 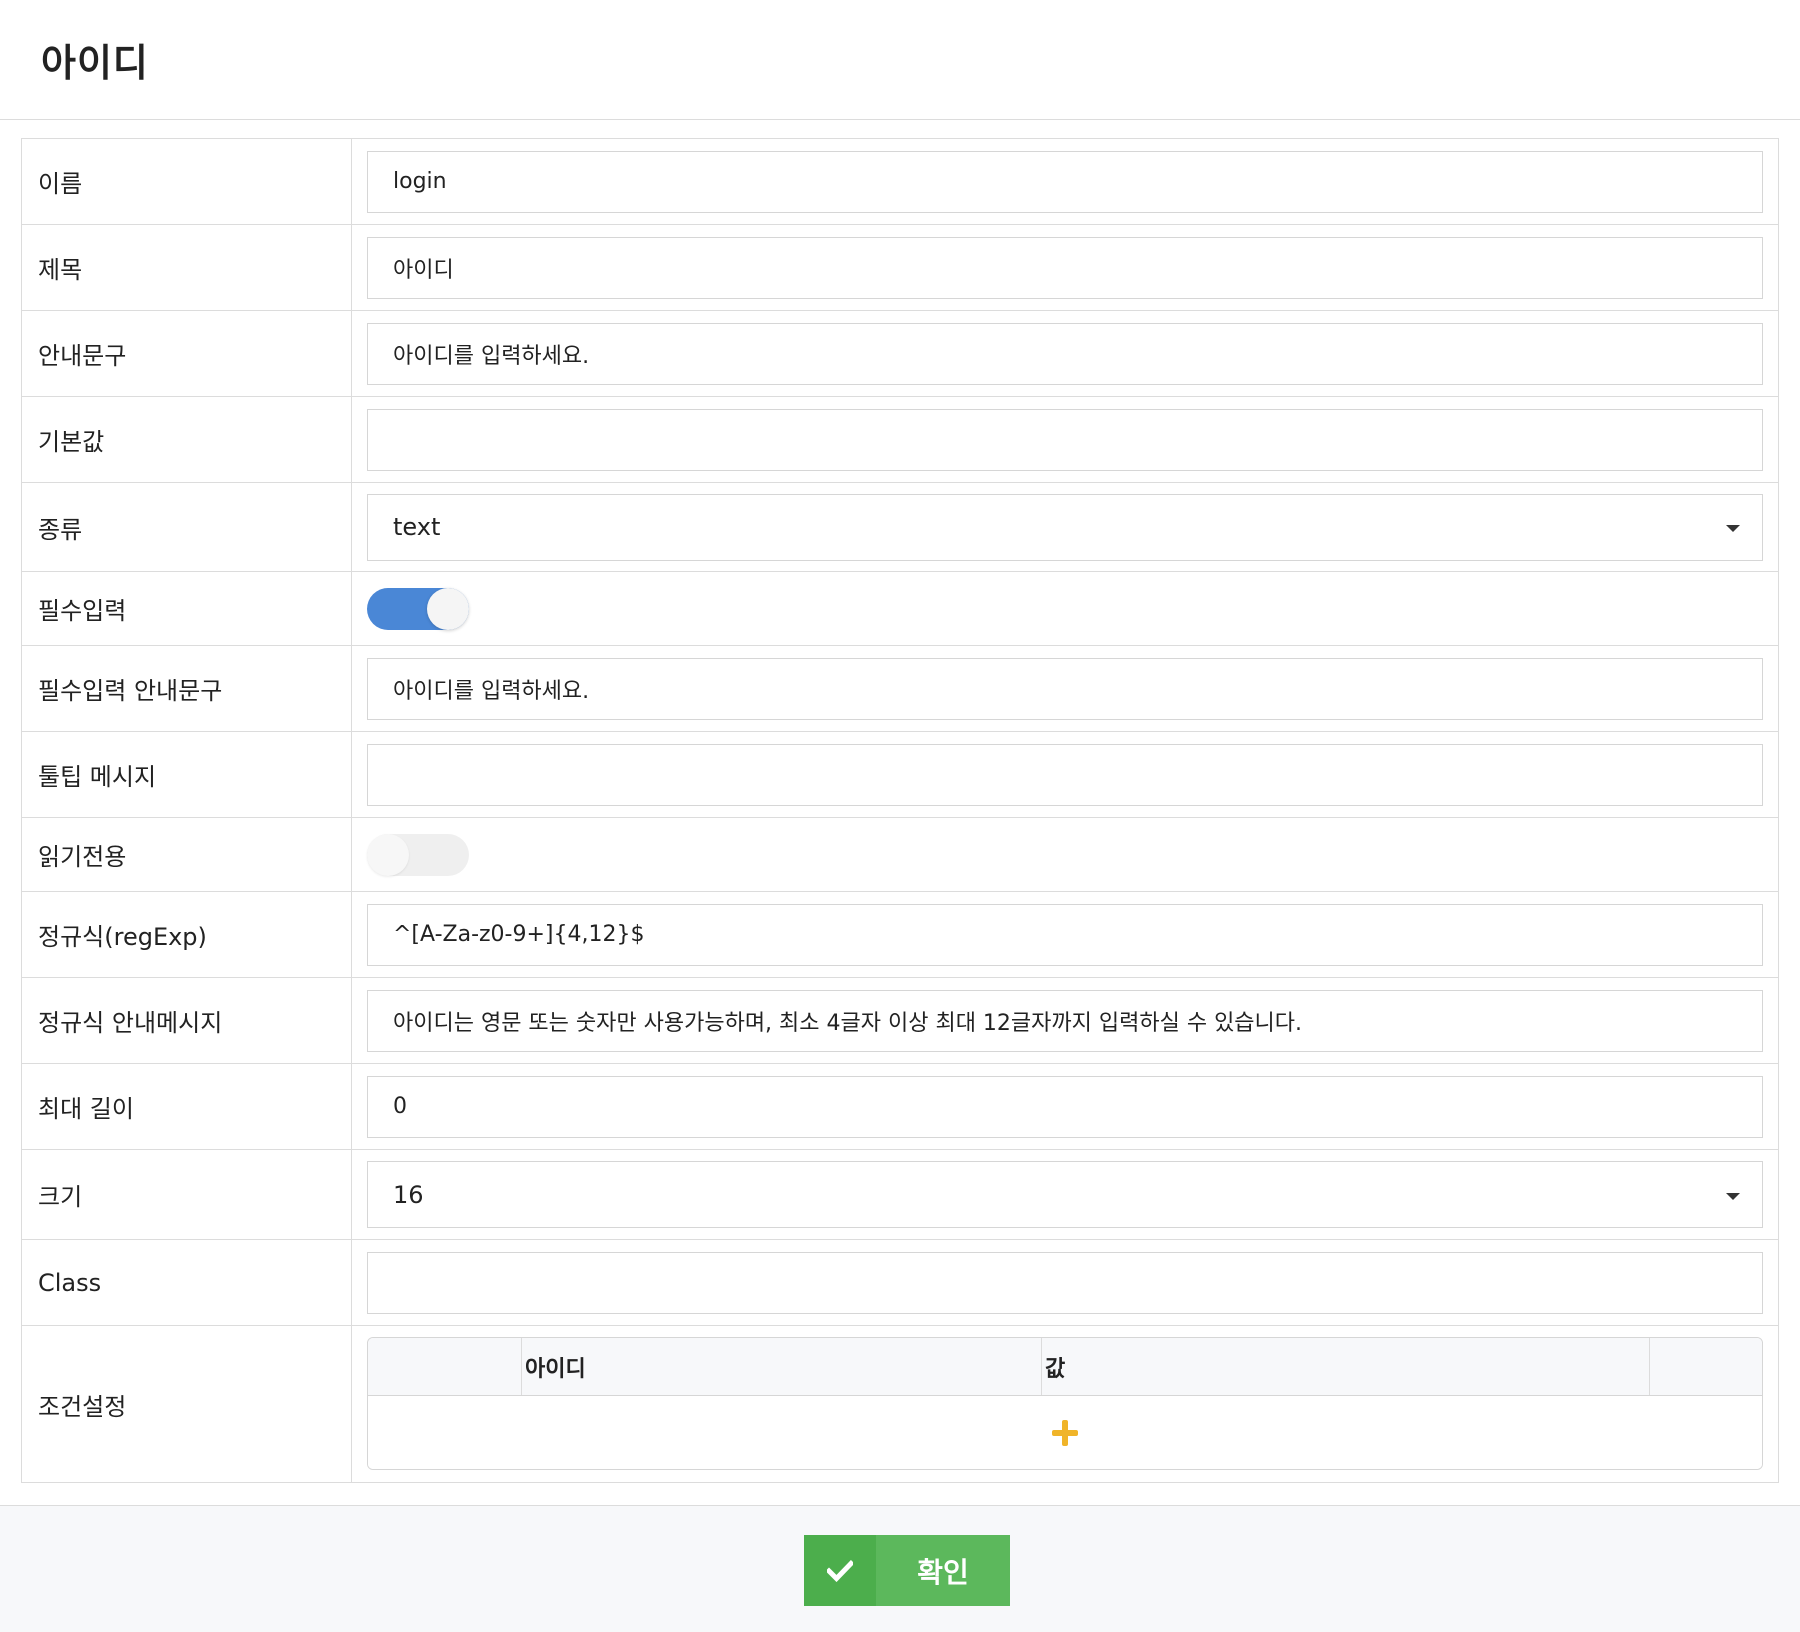 I want to click on modal-footer: 확인, so click(x=900, y=1568).